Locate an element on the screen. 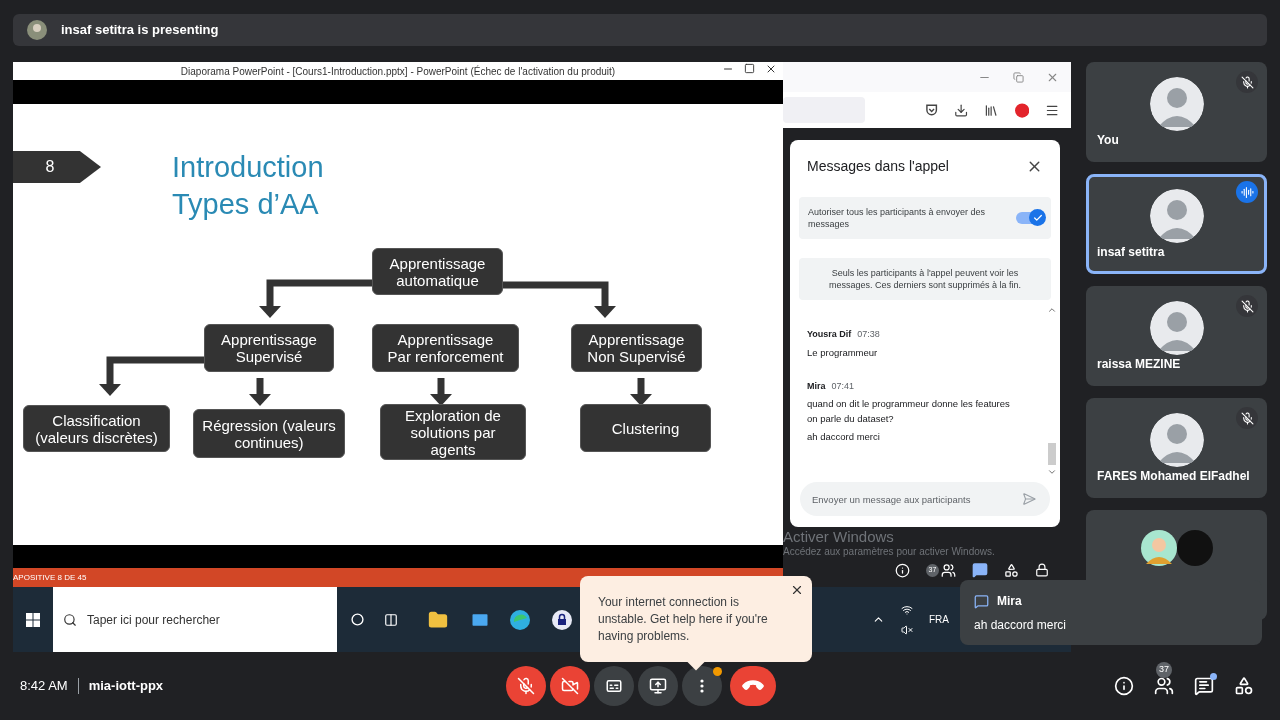 Image resolution: width=1280 pixels, height=720 pixels. present-screen-icon is located at coordinates (658, 686).